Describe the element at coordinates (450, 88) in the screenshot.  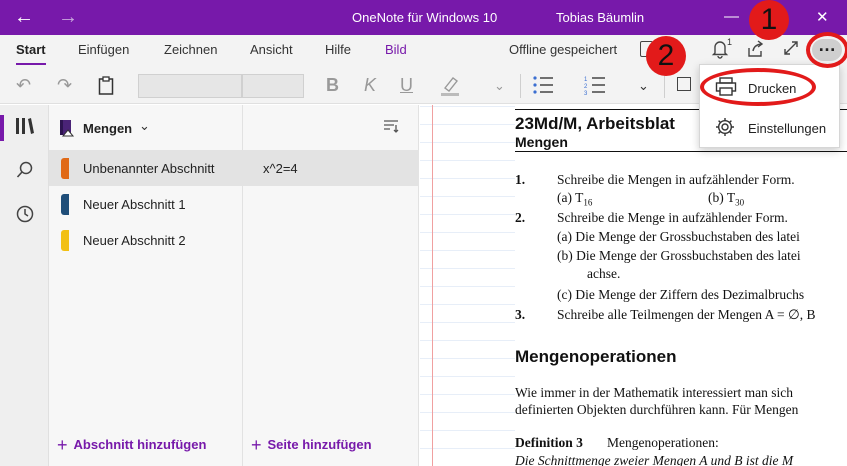
I see `highlighter-icon` at that location.